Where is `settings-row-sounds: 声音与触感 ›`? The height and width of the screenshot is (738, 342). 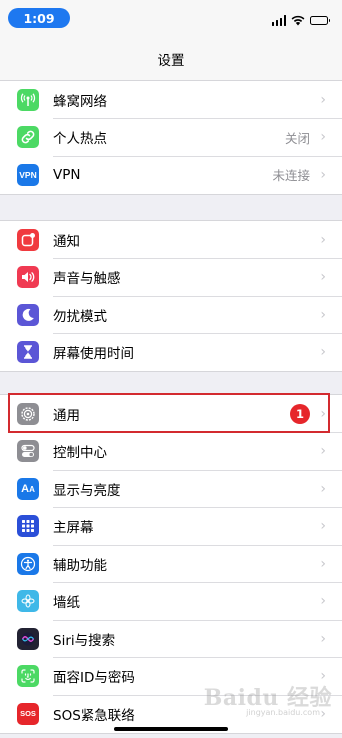 settings-row-sounds: 声音与触感 › is located at coordinates (171, 277).